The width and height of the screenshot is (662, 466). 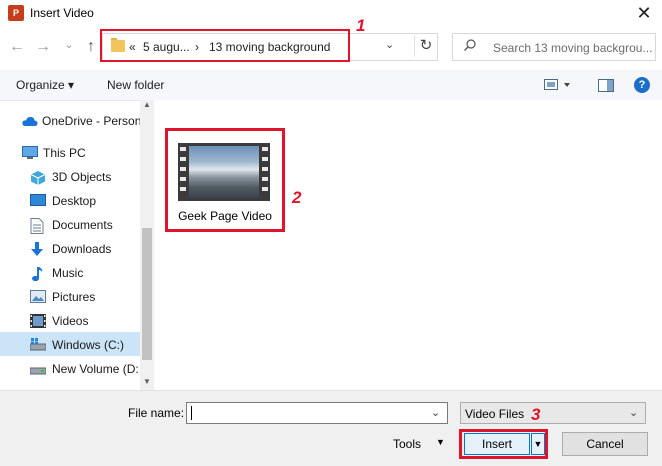 What do you see at coordinates (38, 297) in the screenshot?
I see `pictures-icon` at bounding box center [38, 297].